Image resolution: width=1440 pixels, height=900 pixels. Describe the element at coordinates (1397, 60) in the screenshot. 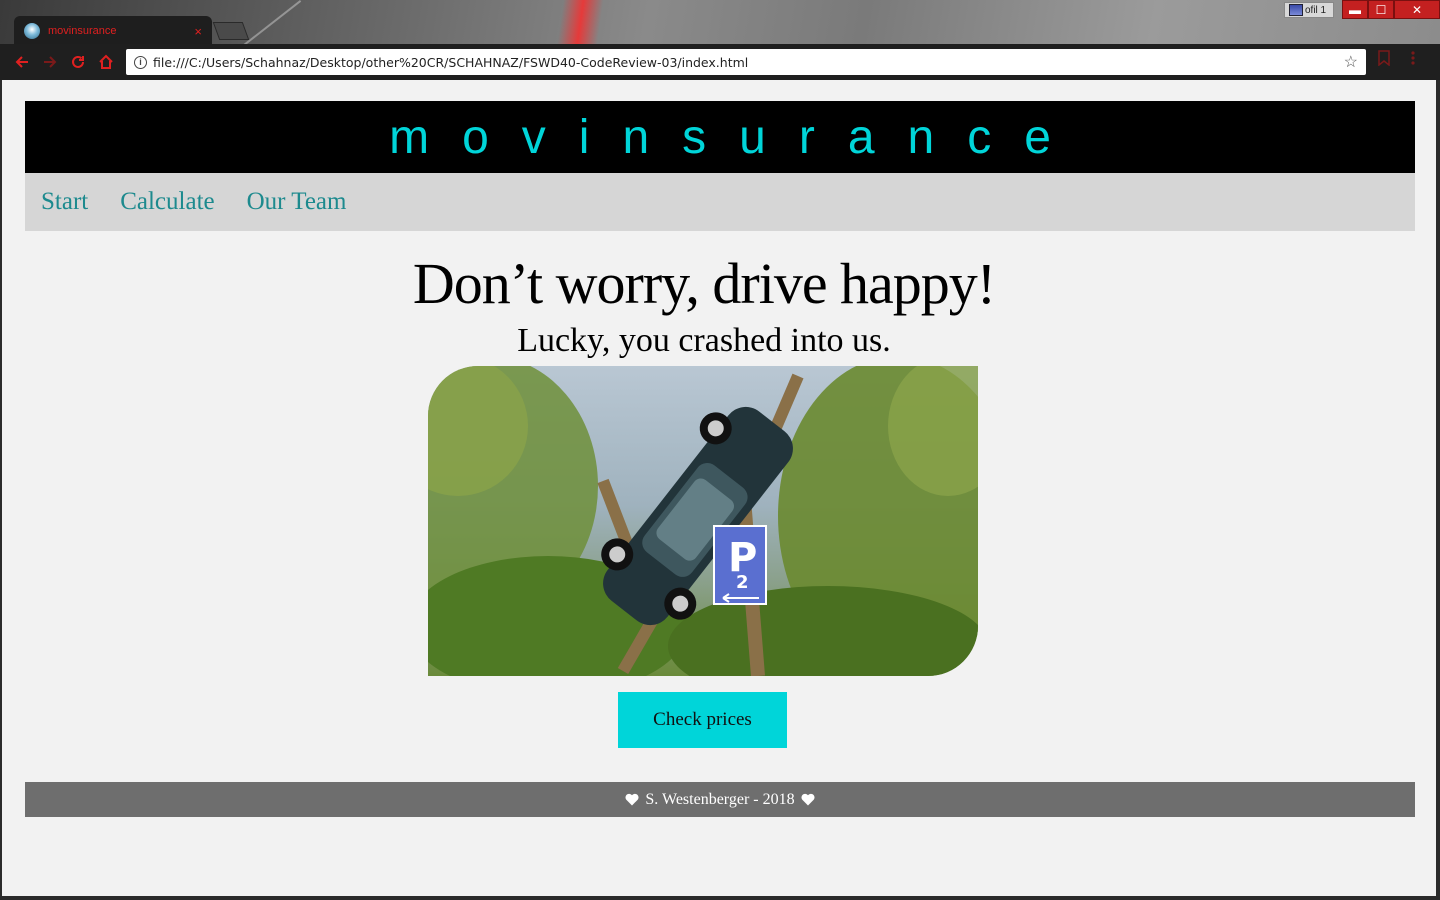

I see `toolbar-extensions` at that location.